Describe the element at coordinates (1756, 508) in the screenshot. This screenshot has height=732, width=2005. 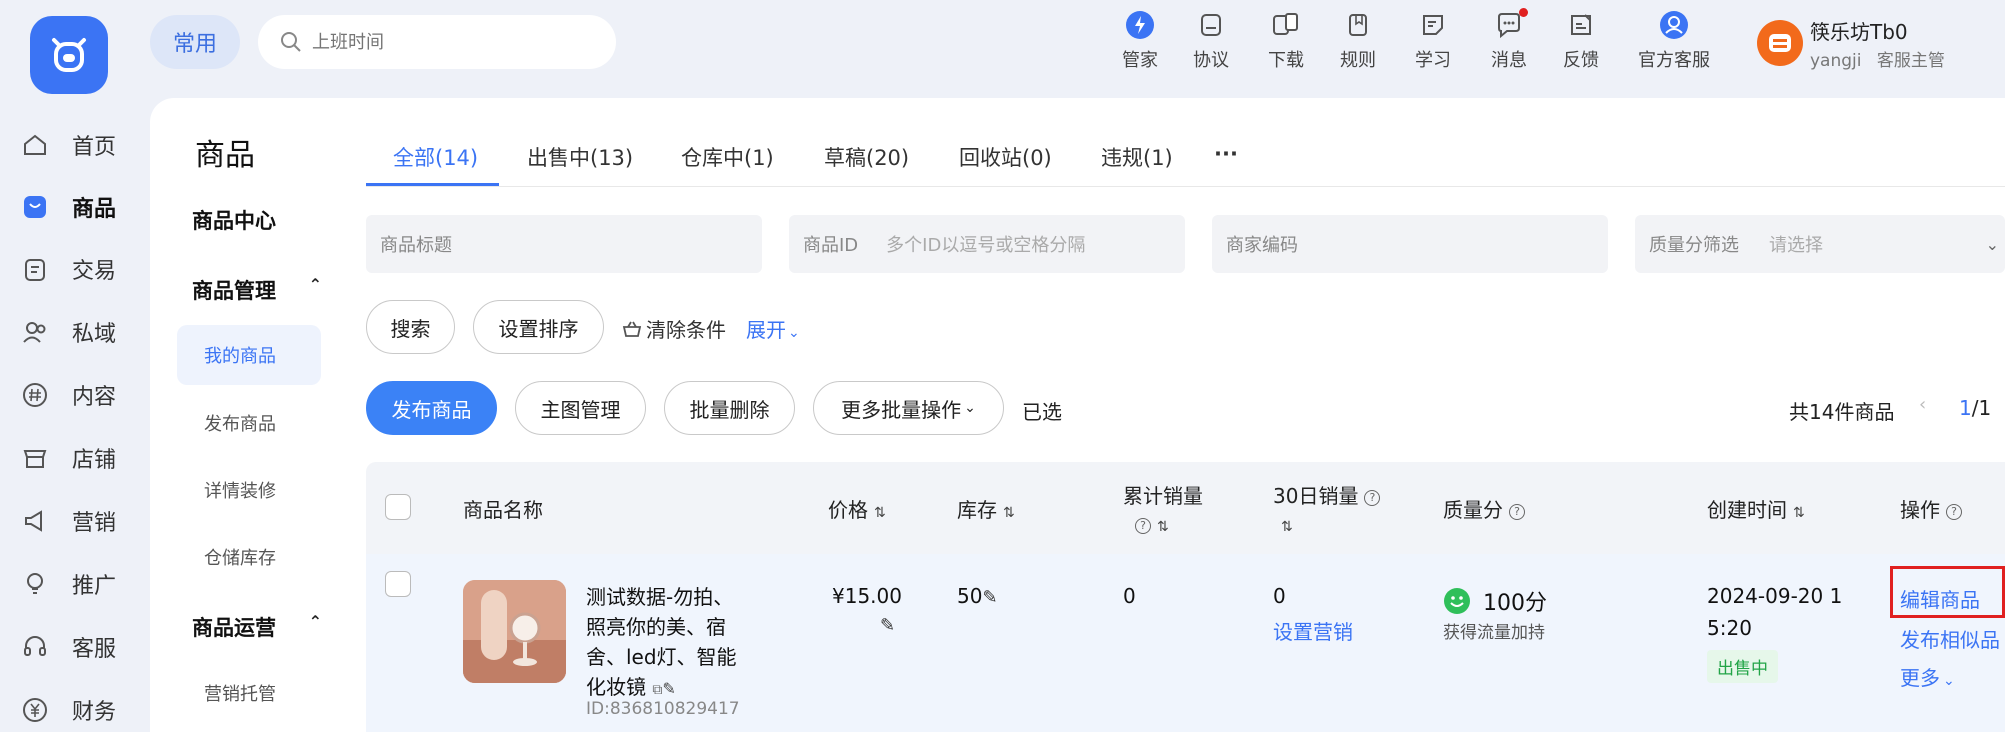
I see `th-created: 创建时间 ⇅` at that location.